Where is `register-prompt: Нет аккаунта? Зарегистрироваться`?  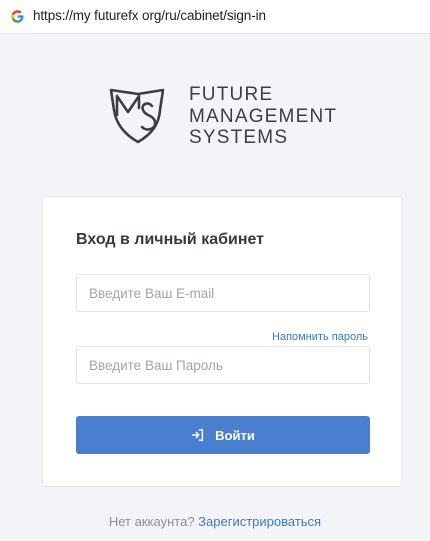 register-prompt: Нет аккаунта? Зарегистрироваться is located at coordinates (215, 521).